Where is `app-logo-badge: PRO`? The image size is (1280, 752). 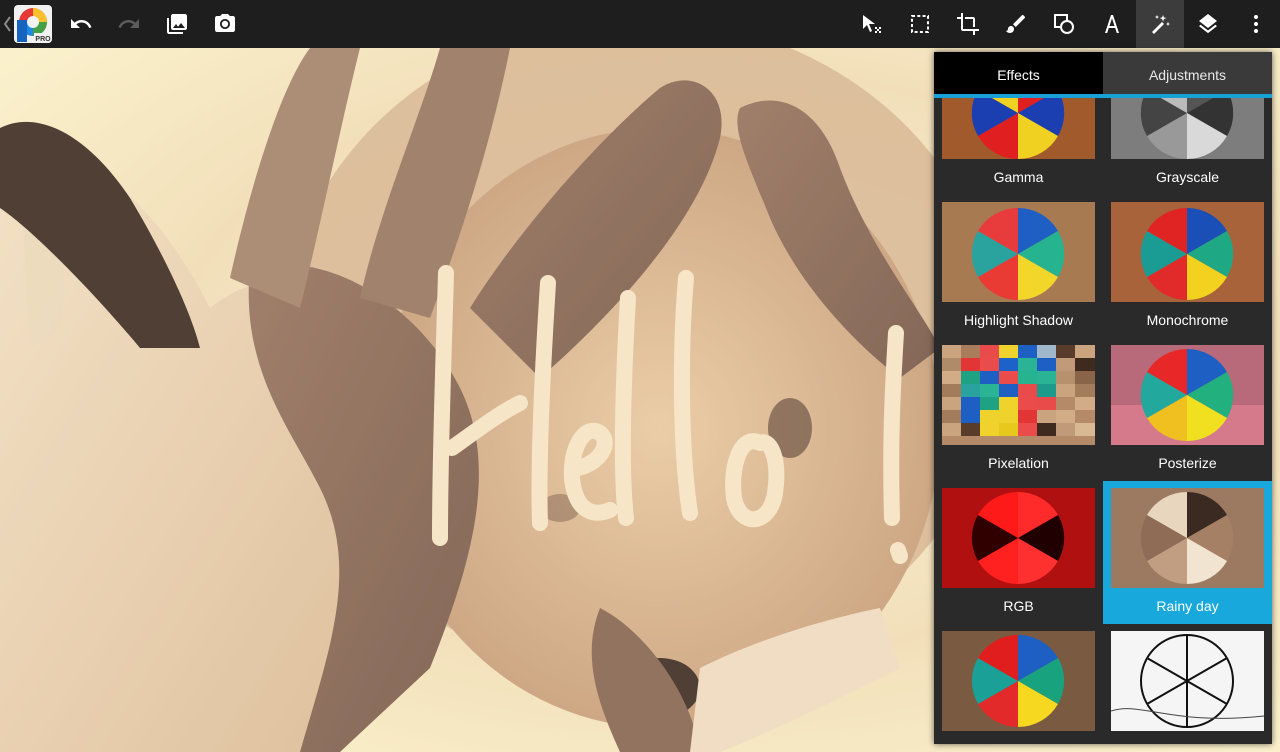 app-logo-badge: PRO is located at coordinates (43, 39).